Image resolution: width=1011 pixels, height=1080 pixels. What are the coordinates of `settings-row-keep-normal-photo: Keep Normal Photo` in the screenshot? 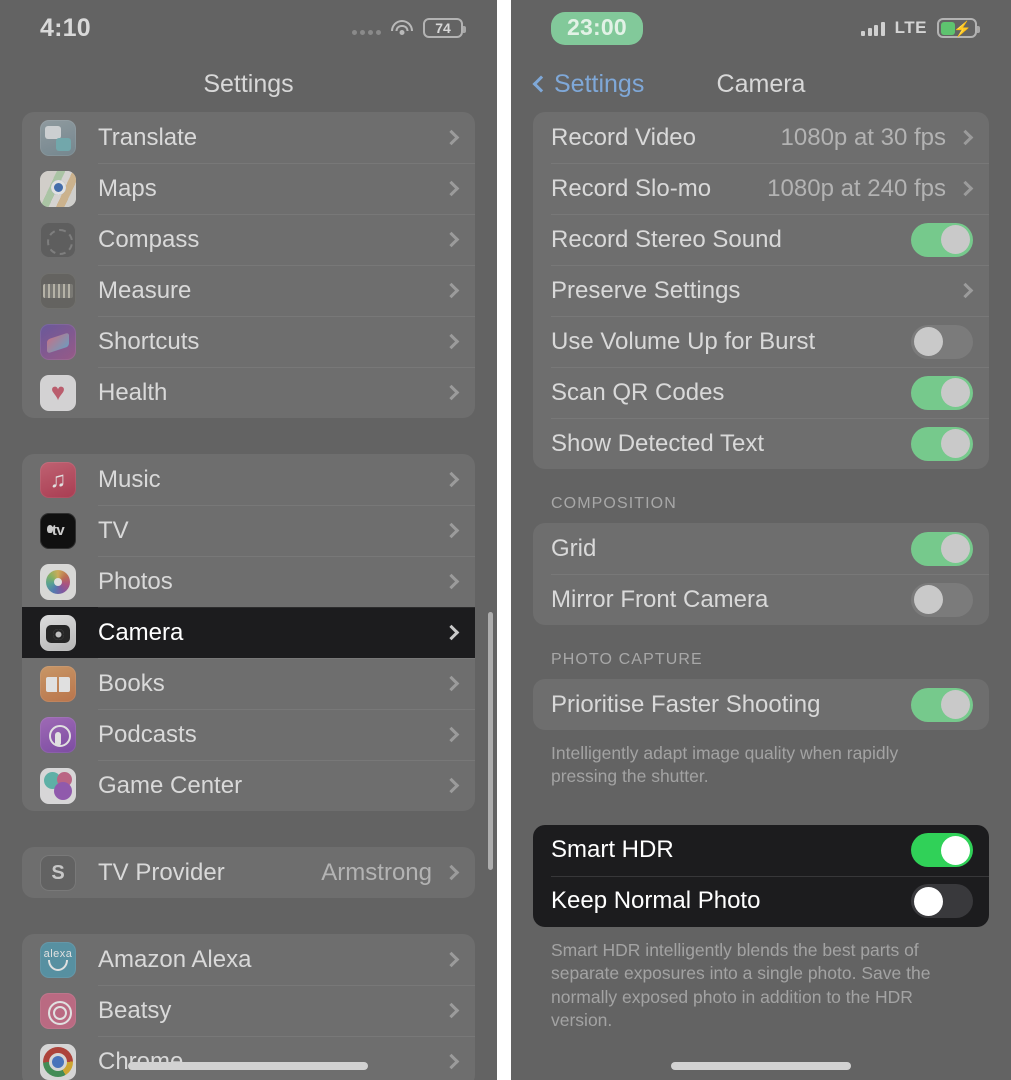 It's located at (761, 901).